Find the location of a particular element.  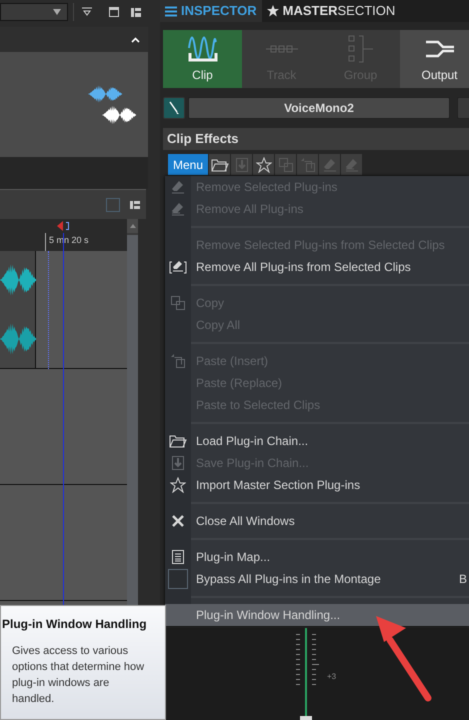

menu-item-label: Import Master Section Plug-ins is located at coordinates (278, 485).